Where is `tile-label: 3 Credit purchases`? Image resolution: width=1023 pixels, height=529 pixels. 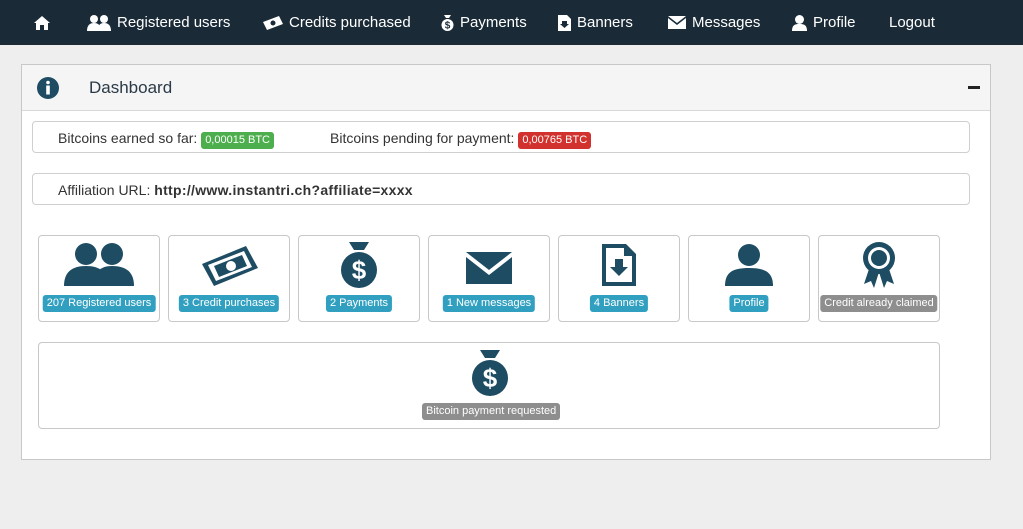
tile-label: 3 Credit purchases is located at coordinates (229, 303).